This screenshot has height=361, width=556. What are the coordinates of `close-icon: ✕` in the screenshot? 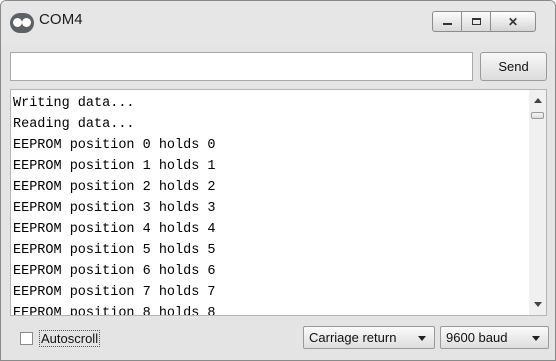 It's located at (513, 21).